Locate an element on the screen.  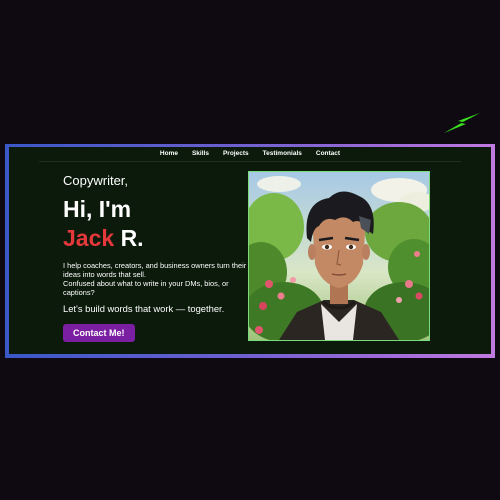
hero-first-name: Jack is located at coordinates (89, 238).